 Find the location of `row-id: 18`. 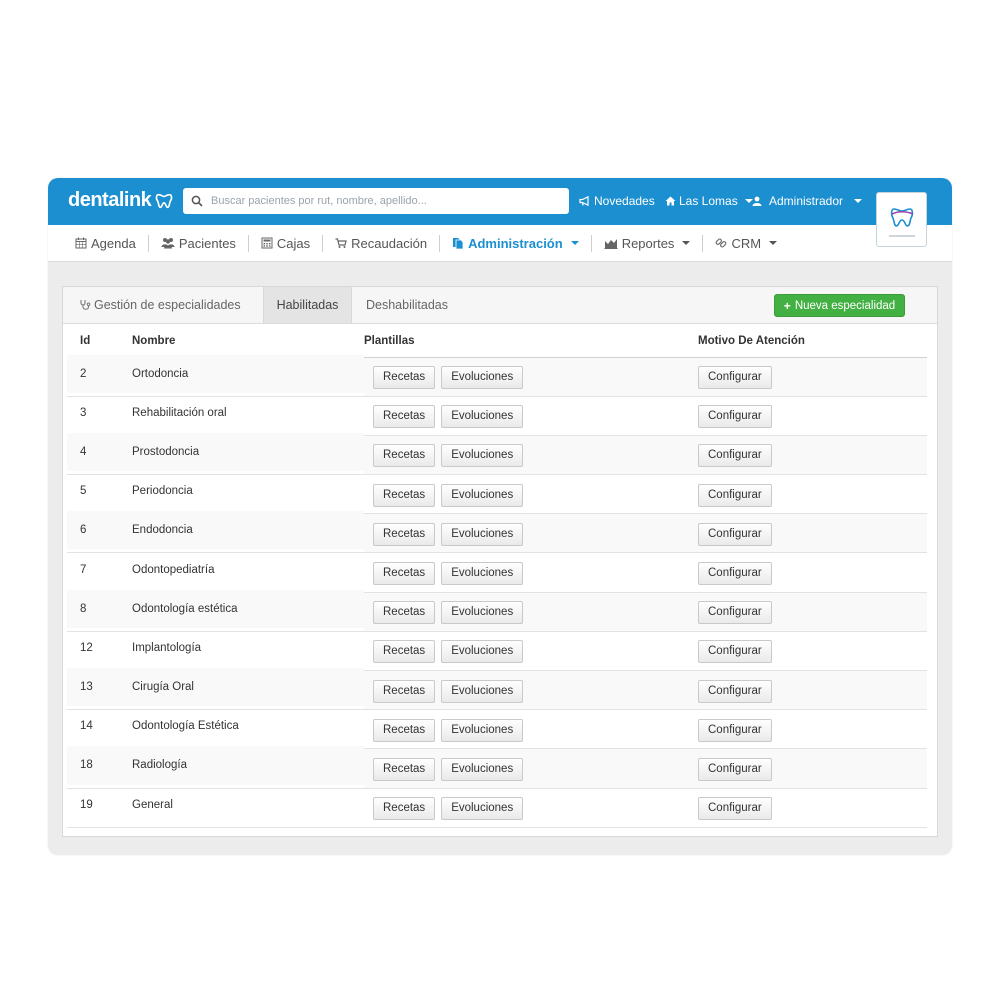

row-id: 18 is located at coordinates (99, 765).